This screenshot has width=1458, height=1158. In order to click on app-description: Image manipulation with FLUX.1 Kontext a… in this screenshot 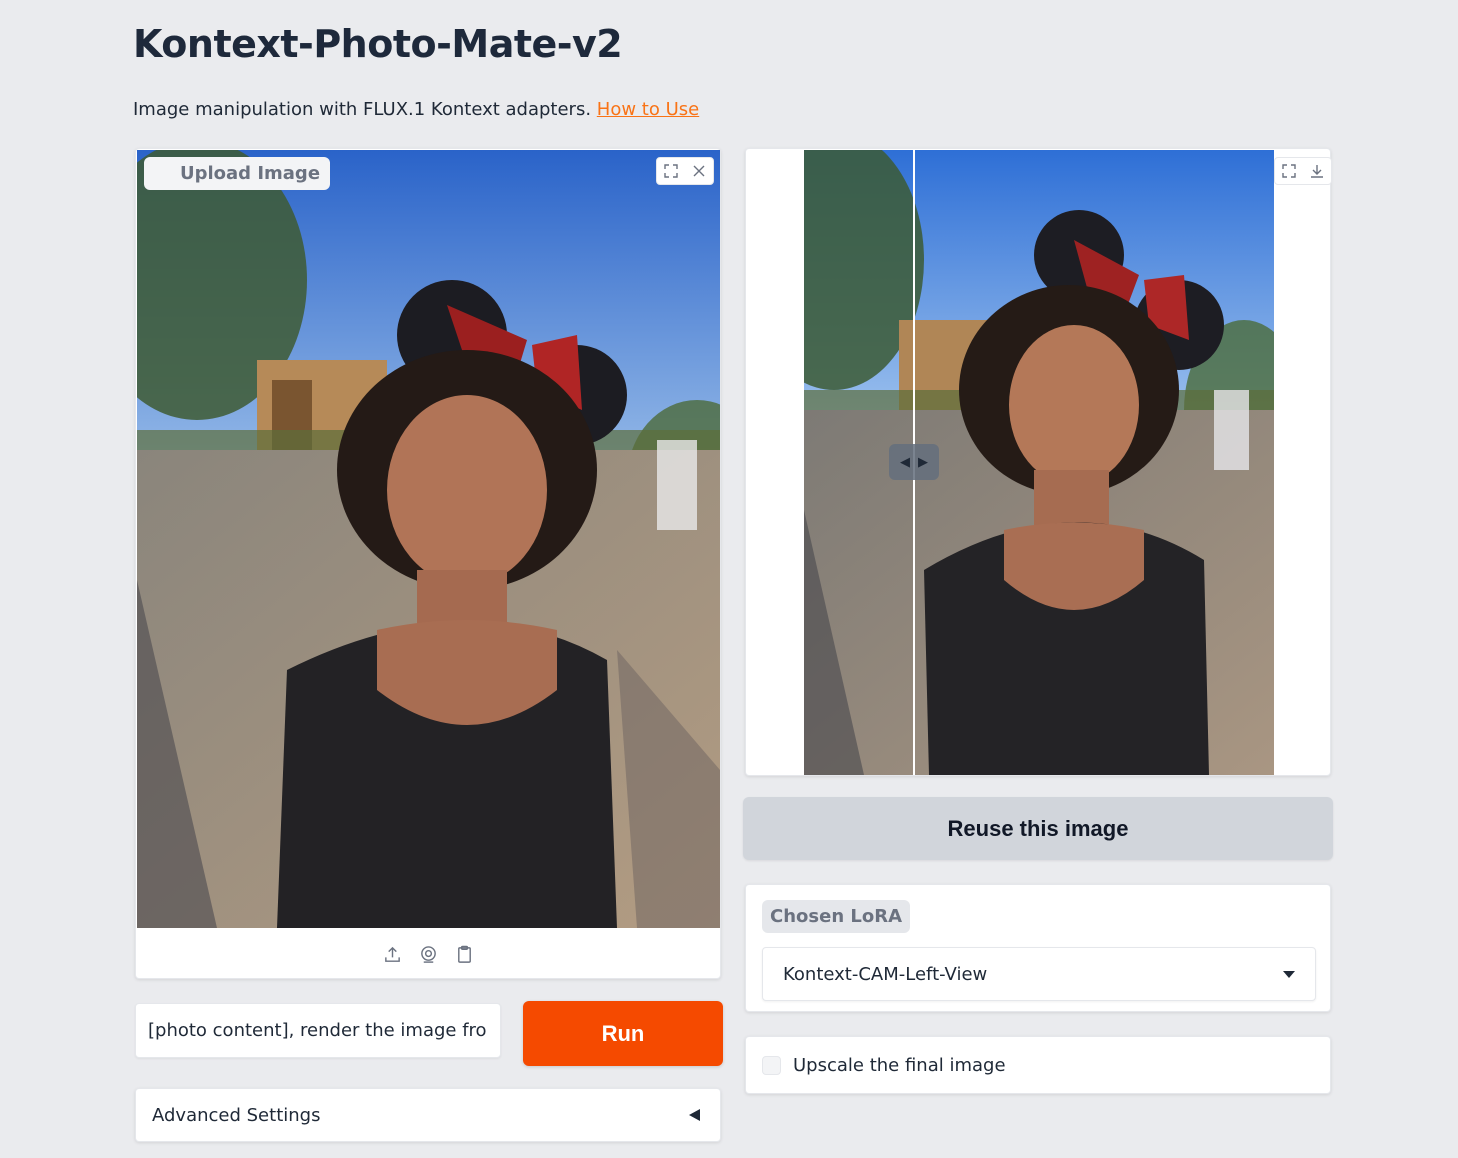, I will do `click(416, 109)`.